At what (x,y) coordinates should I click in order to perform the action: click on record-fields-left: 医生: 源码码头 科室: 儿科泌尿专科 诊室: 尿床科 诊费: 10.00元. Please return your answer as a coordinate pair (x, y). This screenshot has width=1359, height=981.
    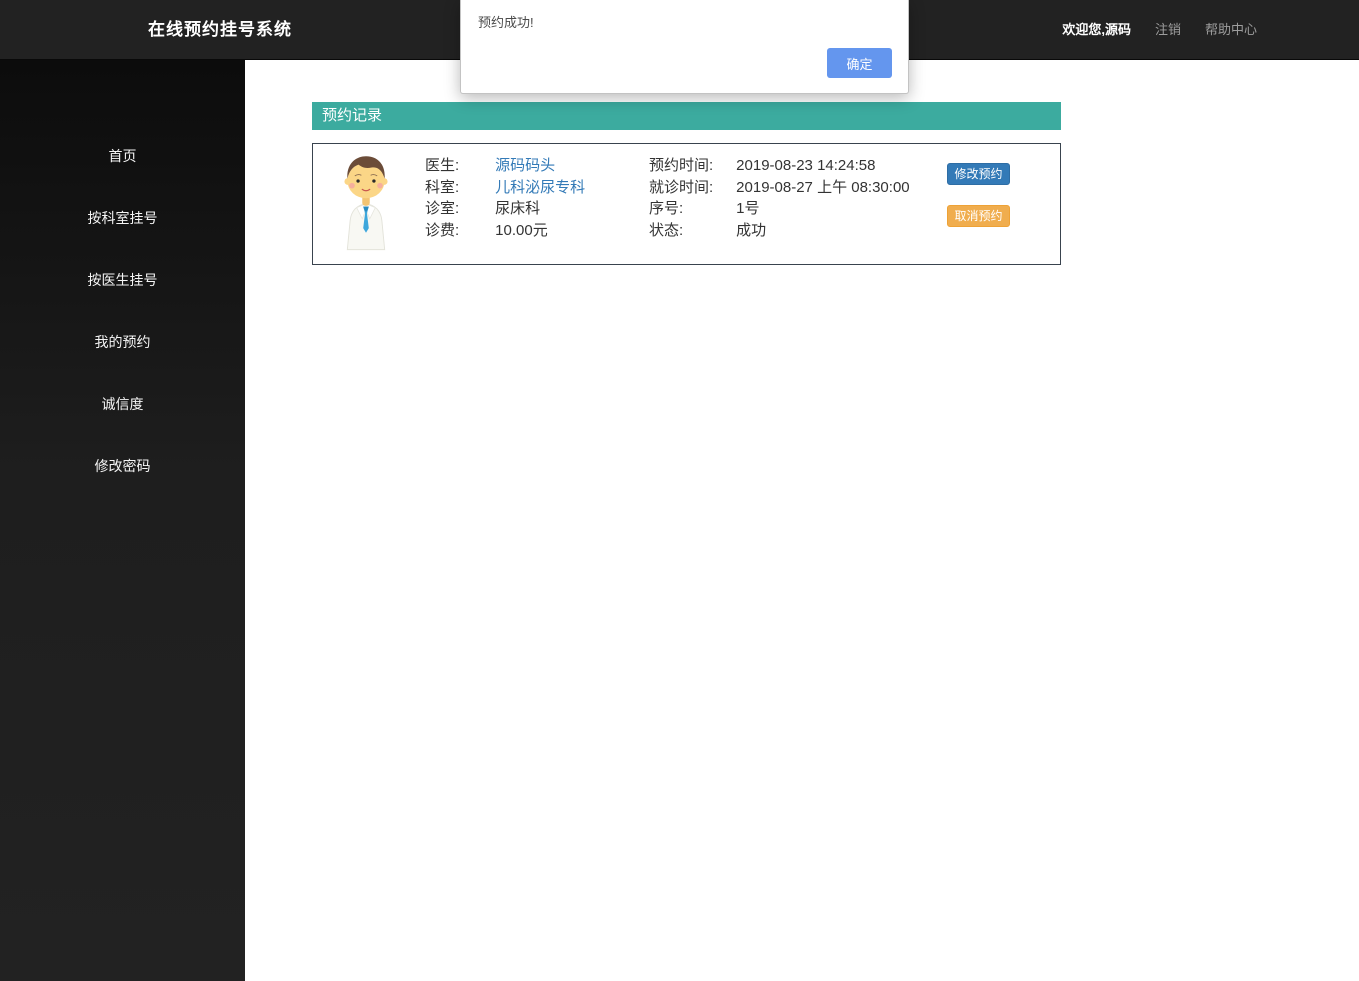
    Looking at the image, I should click on (505, 198).